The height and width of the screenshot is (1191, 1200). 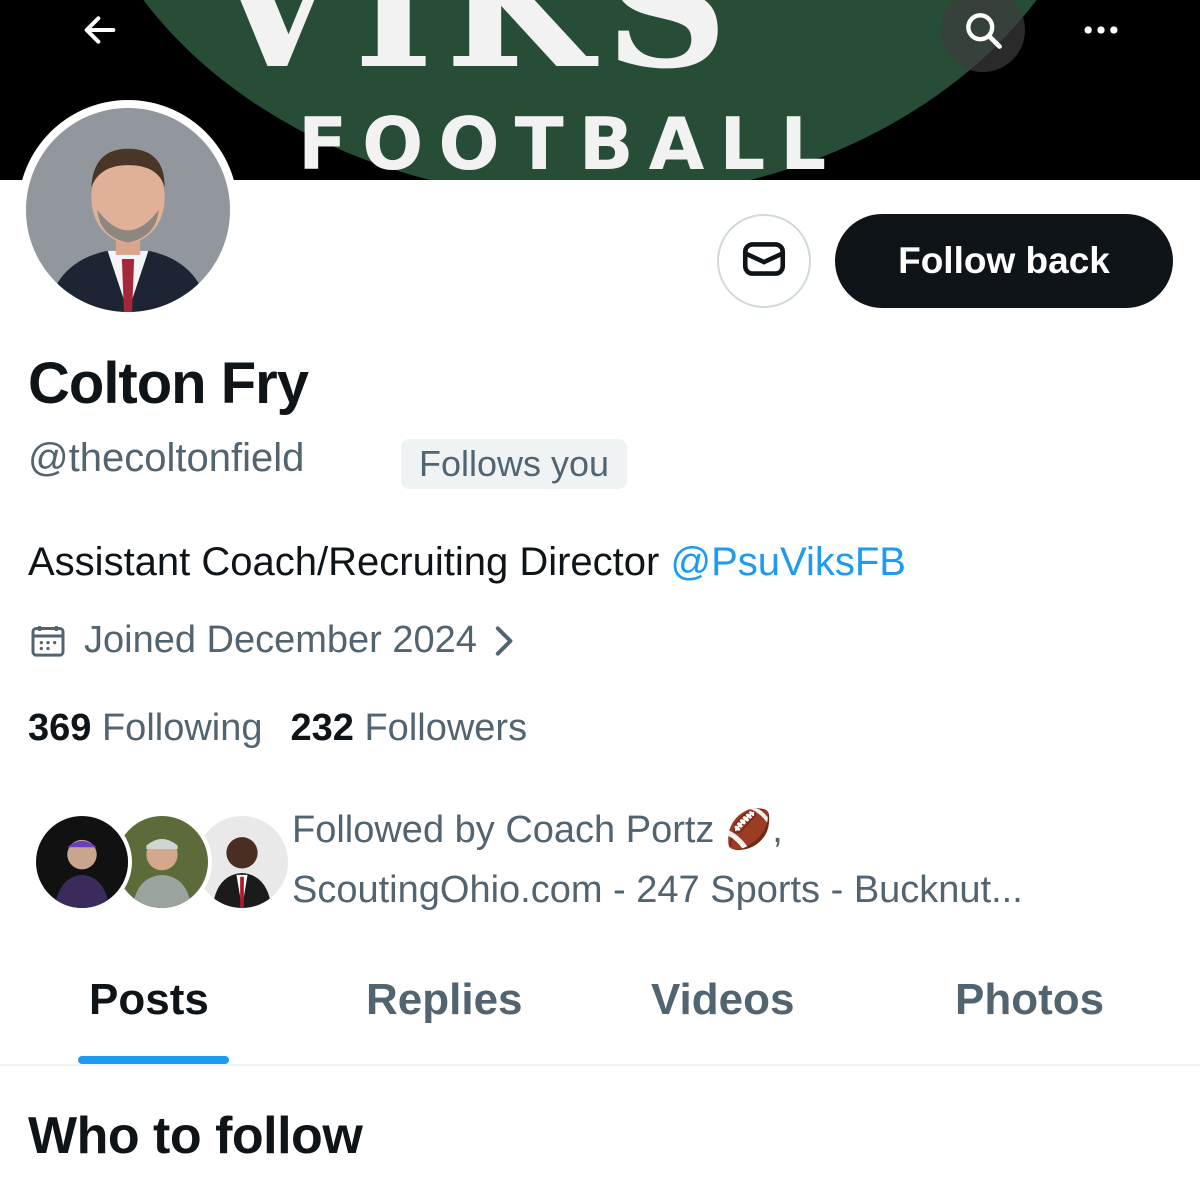 I want to click on envelope-icon, so click(x=764, y=261).